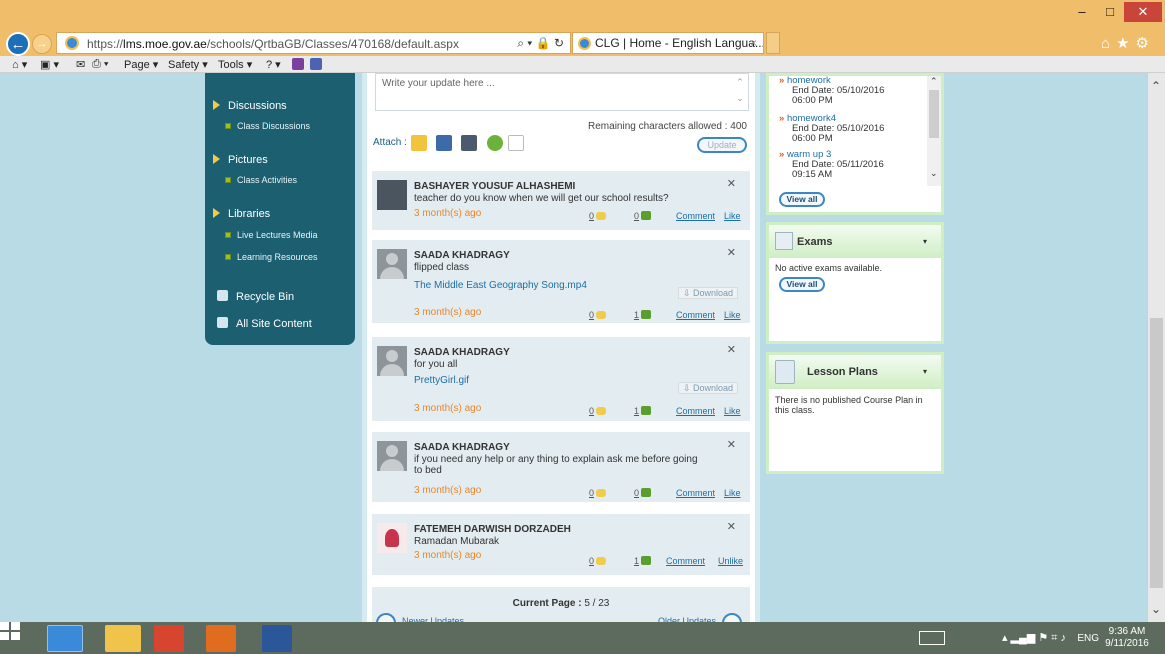 The image size is (1165, 654). Describe the element at coordinates (267, 126) in the screenshot. I see `nav-class-discussions: Class Discussions` at that location.